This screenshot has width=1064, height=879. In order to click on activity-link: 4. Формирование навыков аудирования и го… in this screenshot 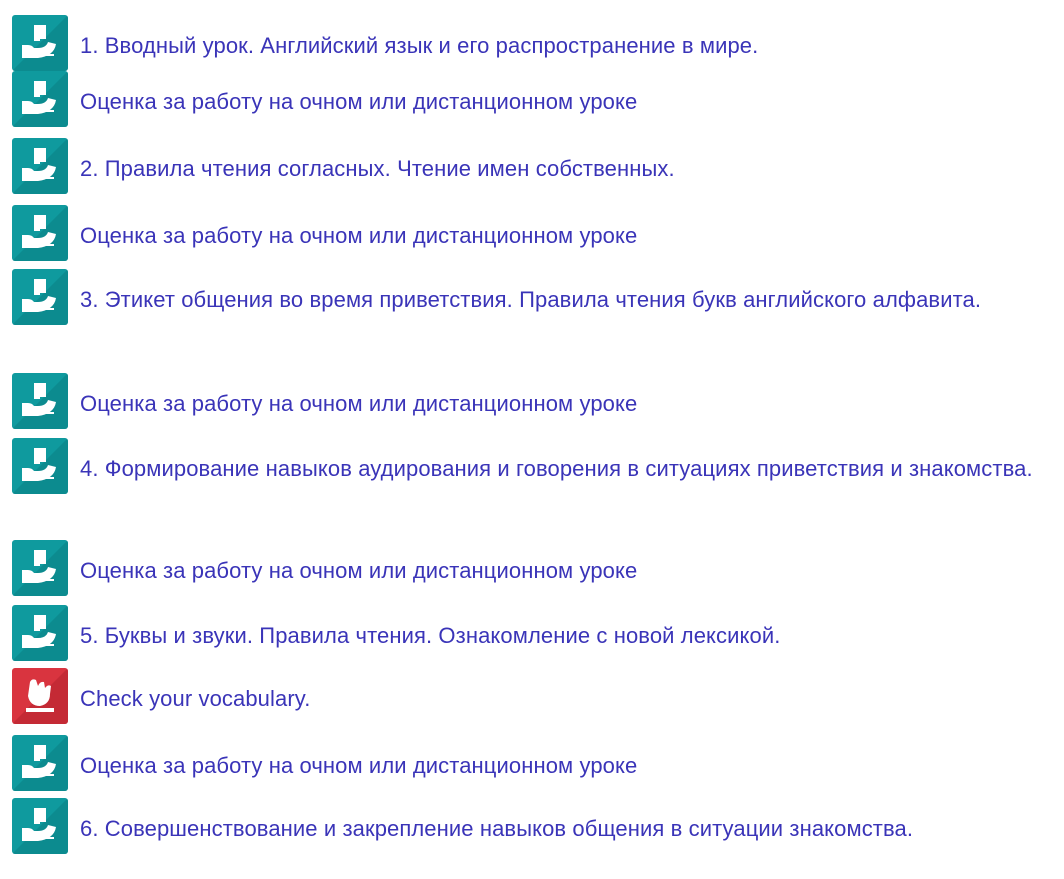, I will do `click(556, 468)`.